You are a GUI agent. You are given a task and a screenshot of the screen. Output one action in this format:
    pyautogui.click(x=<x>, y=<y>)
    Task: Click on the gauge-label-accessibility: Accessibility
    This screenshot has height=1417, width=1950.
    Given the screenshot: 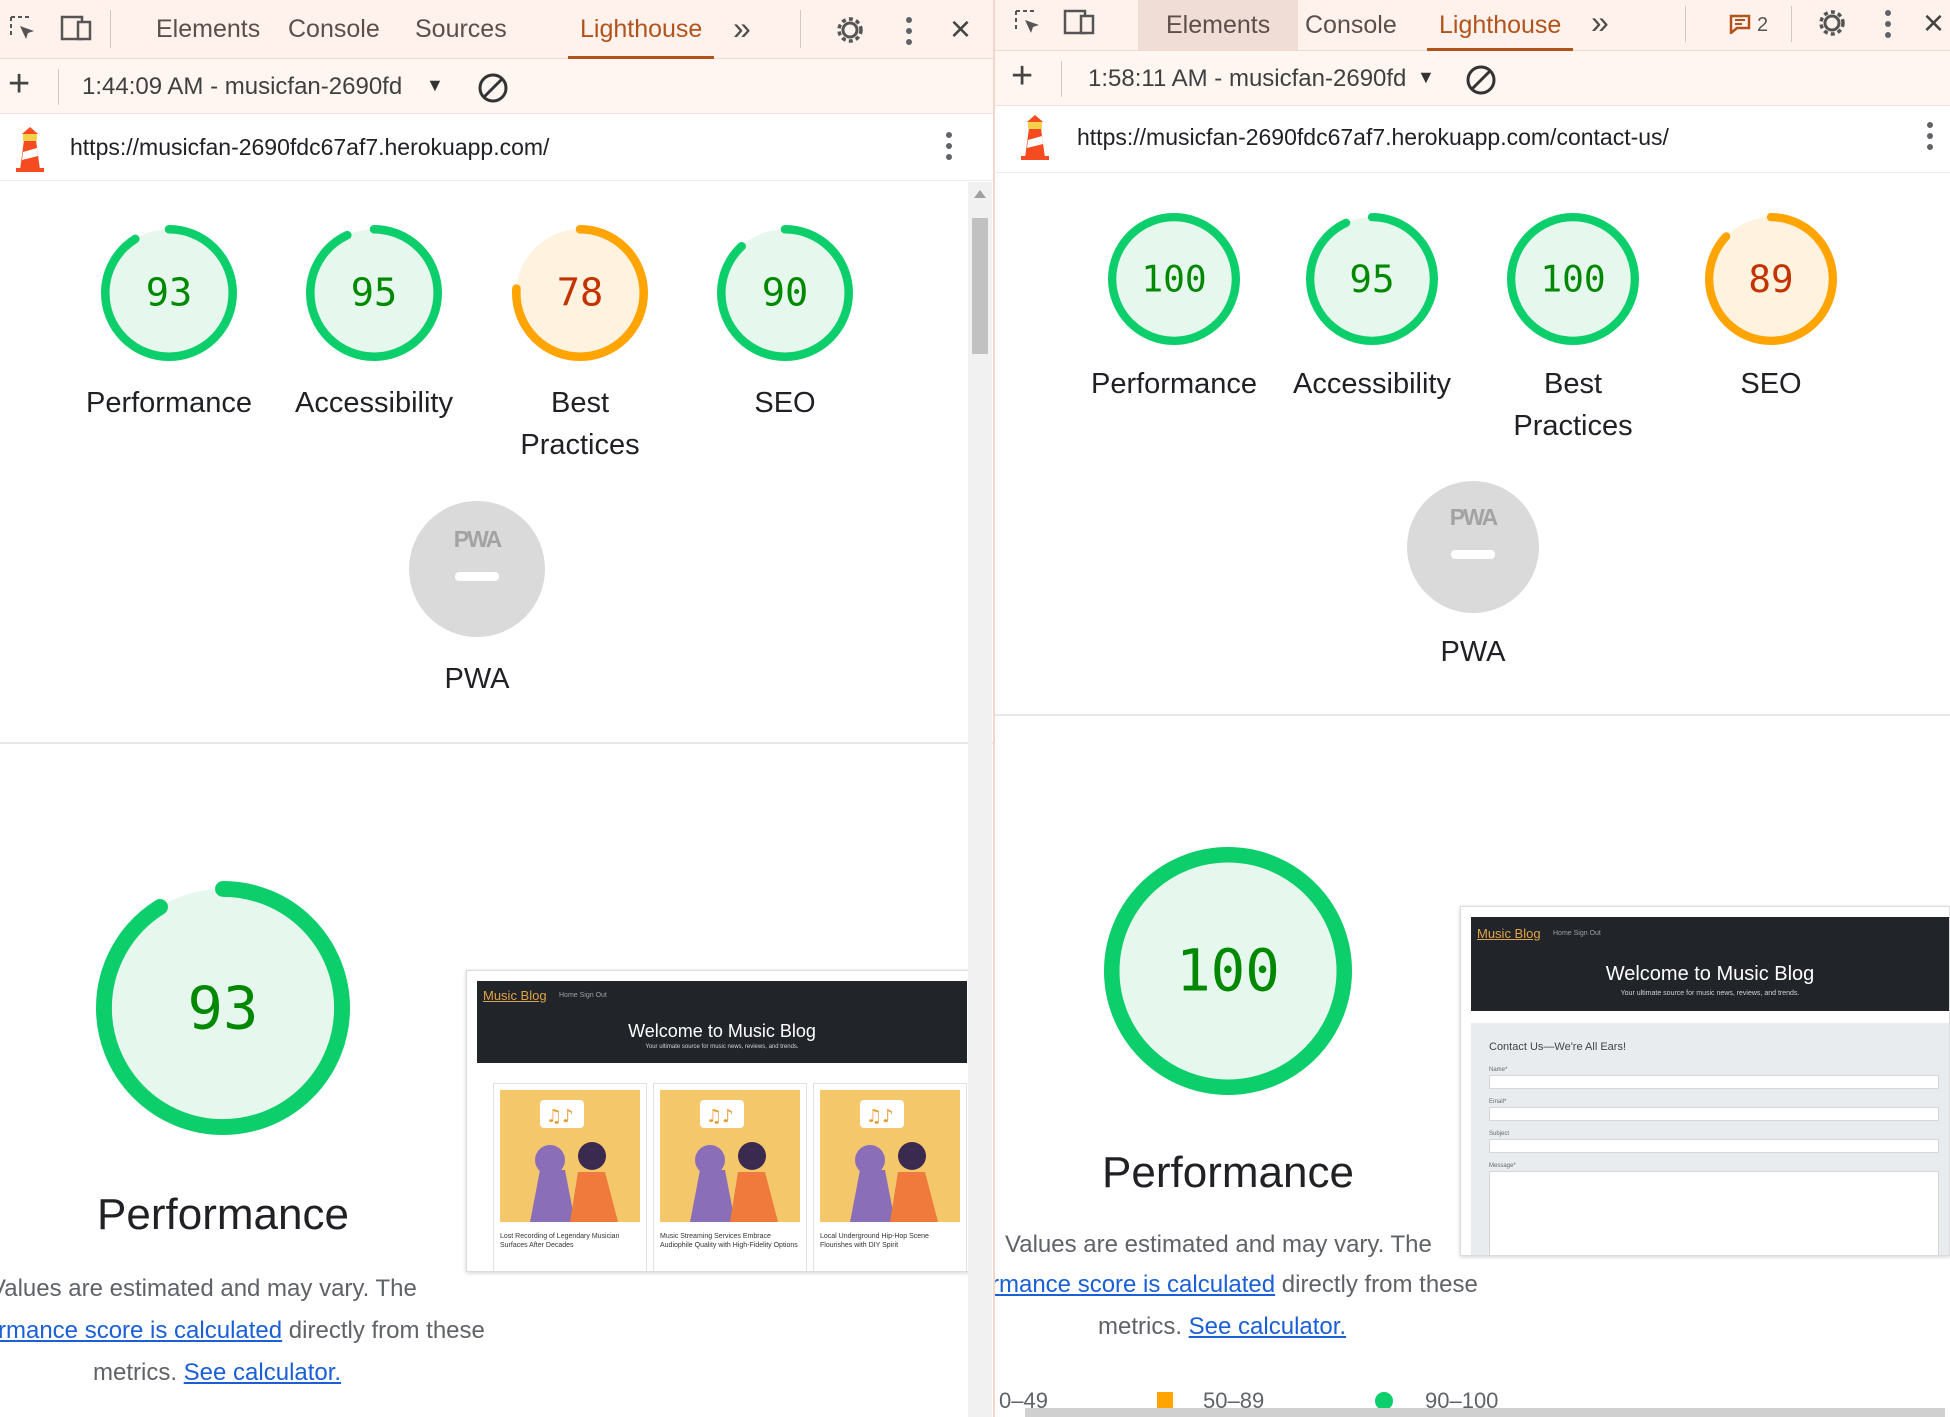 What is the action you would take?
    pyautogui.click(x=374, y=403)
    